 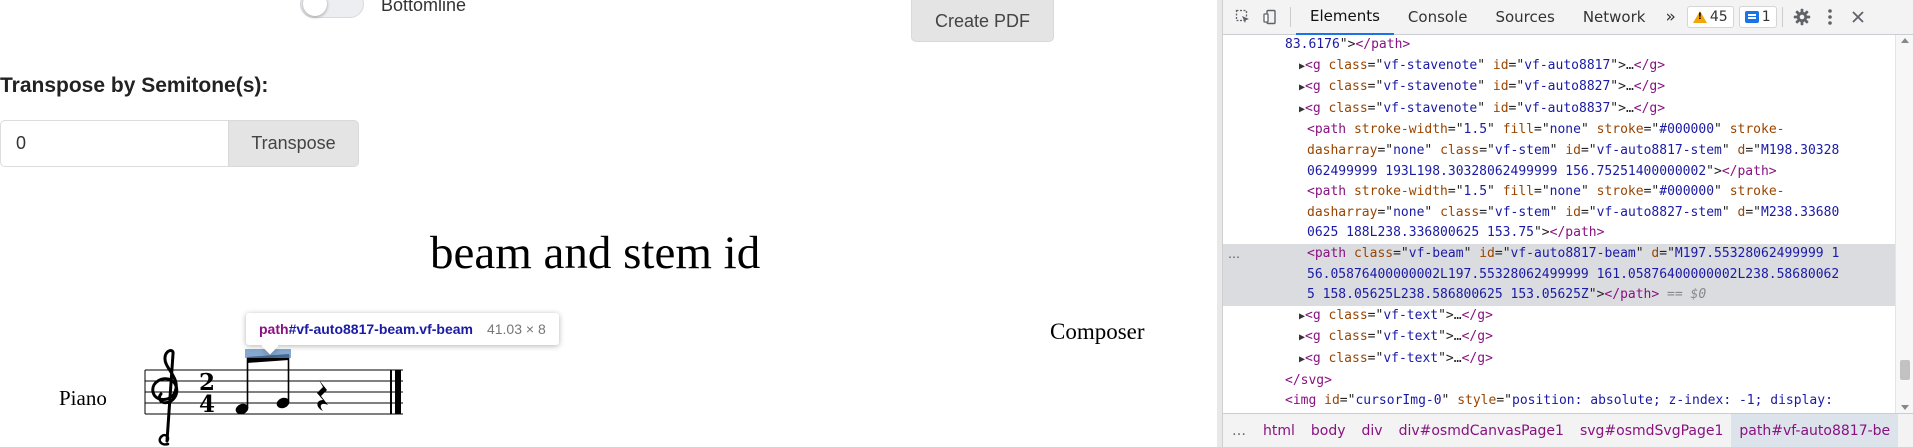 I want to click on create-pdf-button: Create PDF, so click(x=982, y=21).